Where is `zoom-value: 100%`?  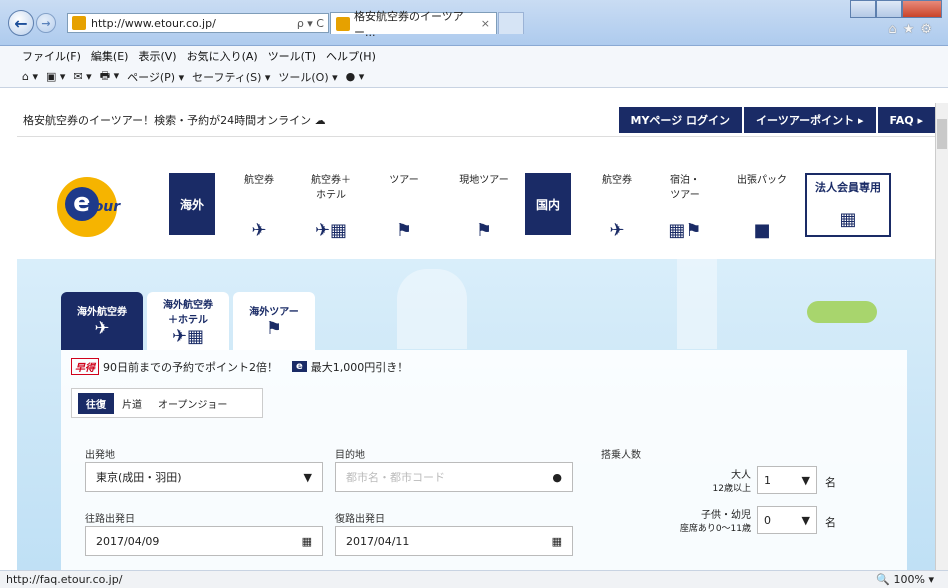 zoom-value: 100% is located at coordinates (909, 579).